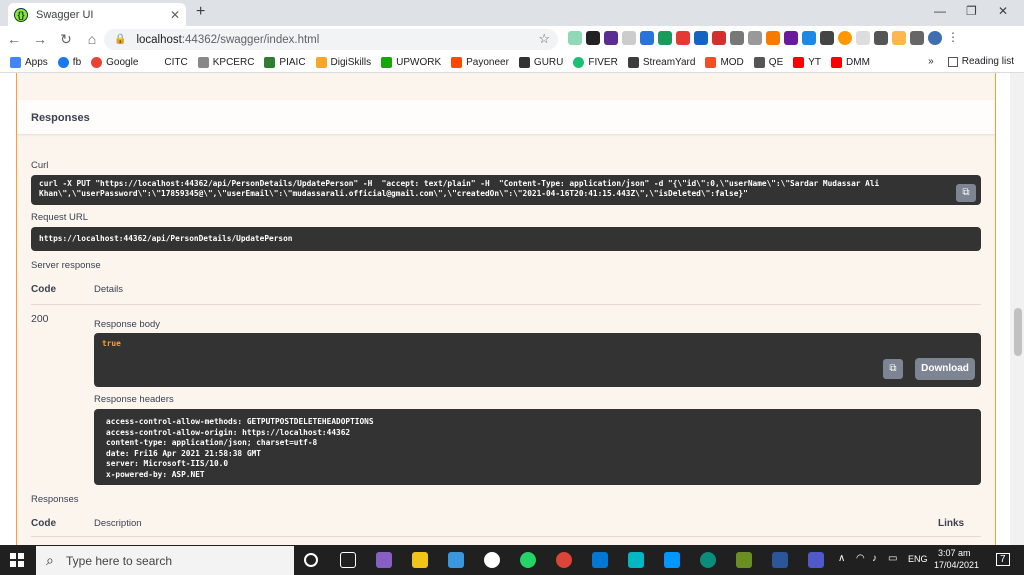 The image size is (1024, 575). Describe the element at coordinates (940, 11) in the screenshot. I see `minimize-icon: —` at that location.